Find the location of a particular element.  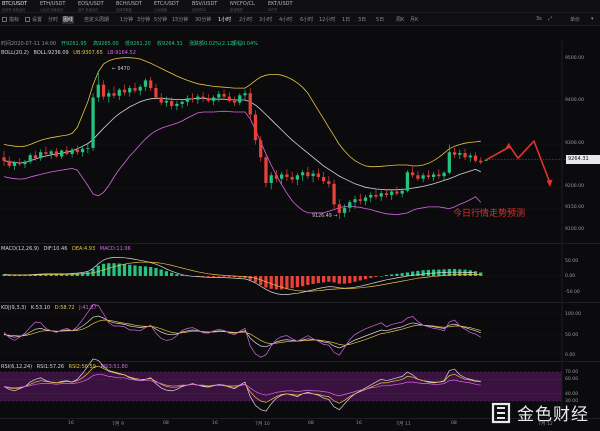

time-tick: 7月 9 is located at coordinates (118, 424).